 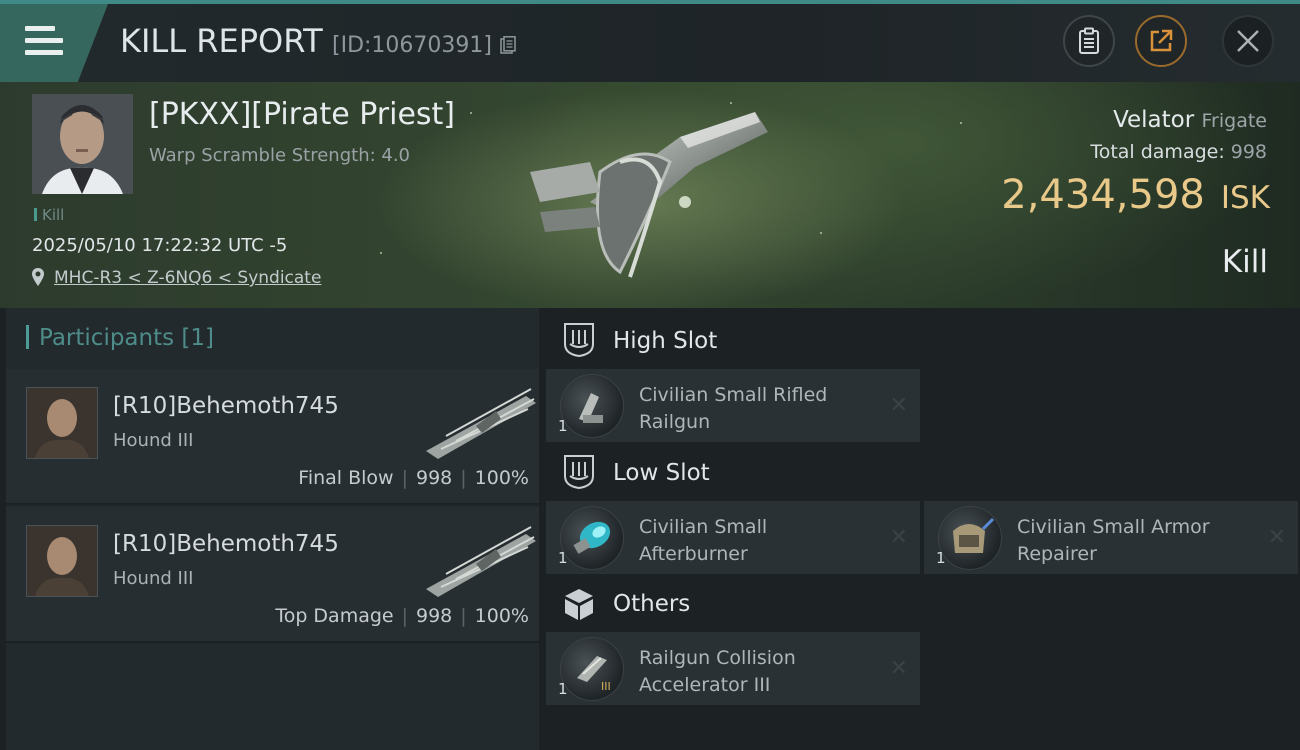 I want to click on close-icon, so click(x=1248, y=41).